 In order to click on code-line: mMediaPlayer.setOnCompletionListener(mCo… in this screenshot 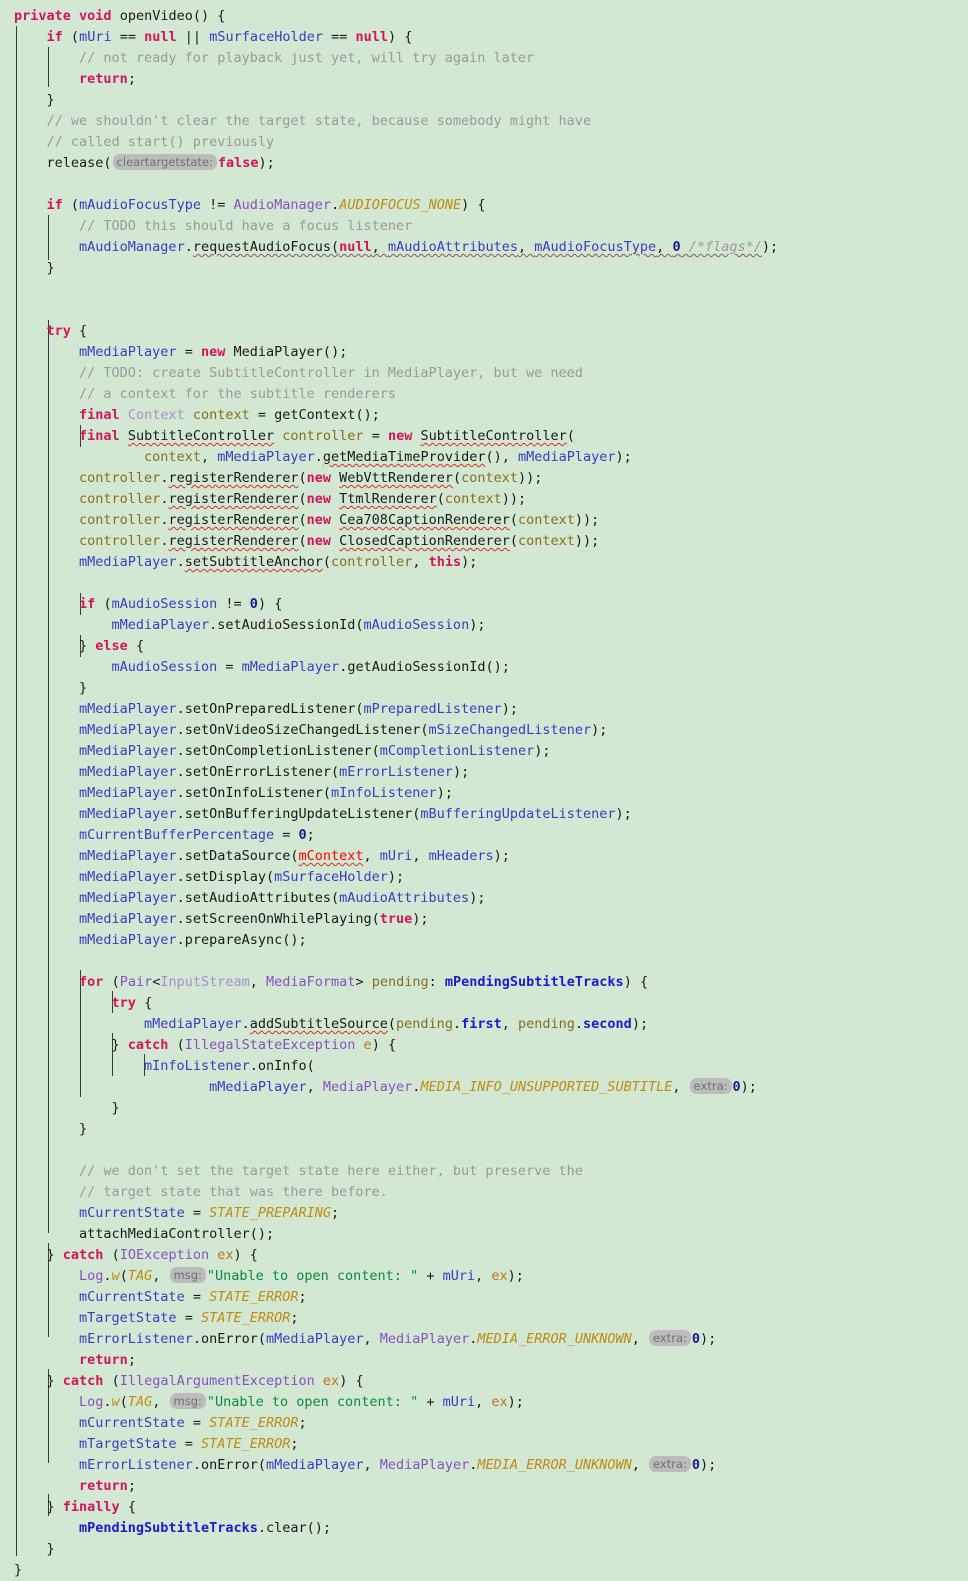, I will do `click(484, 751)`.